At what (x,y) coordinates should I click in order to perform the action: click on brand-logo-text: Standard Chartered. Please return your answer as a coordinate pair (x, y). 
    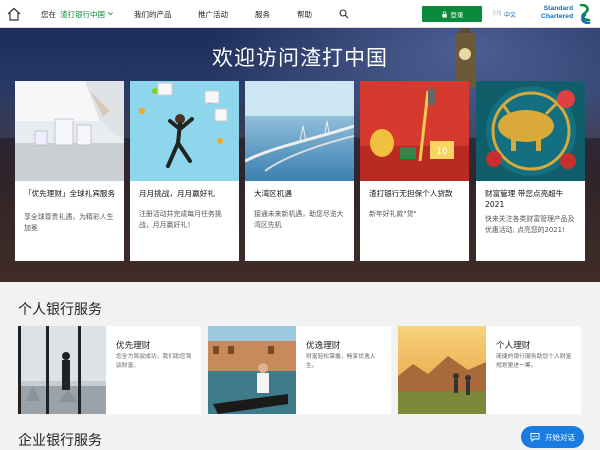
    Looking at the image, I should click on (557, 13).